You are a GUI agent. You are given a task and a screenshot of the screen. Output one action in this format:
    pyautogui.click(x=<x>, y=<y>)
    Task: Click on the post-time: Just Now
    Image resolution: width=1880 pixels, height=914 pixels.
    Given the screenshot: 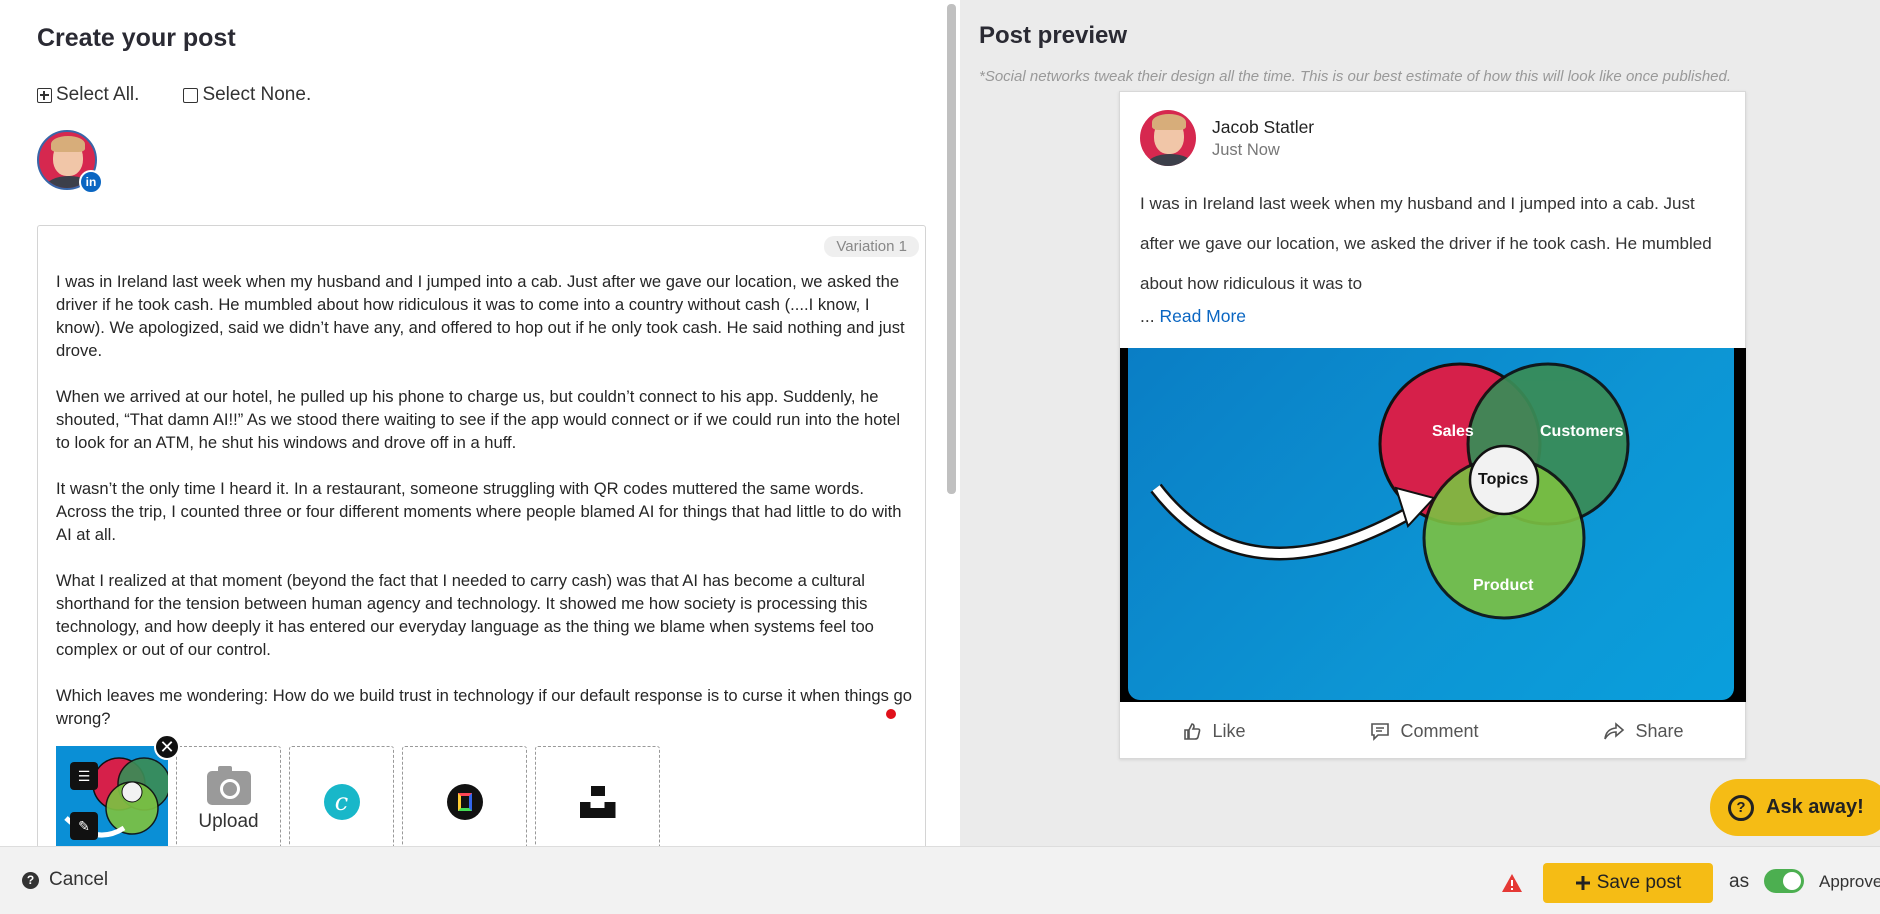 What is the action you would take?
    pyautogui.click(x=1246, y=149)
    